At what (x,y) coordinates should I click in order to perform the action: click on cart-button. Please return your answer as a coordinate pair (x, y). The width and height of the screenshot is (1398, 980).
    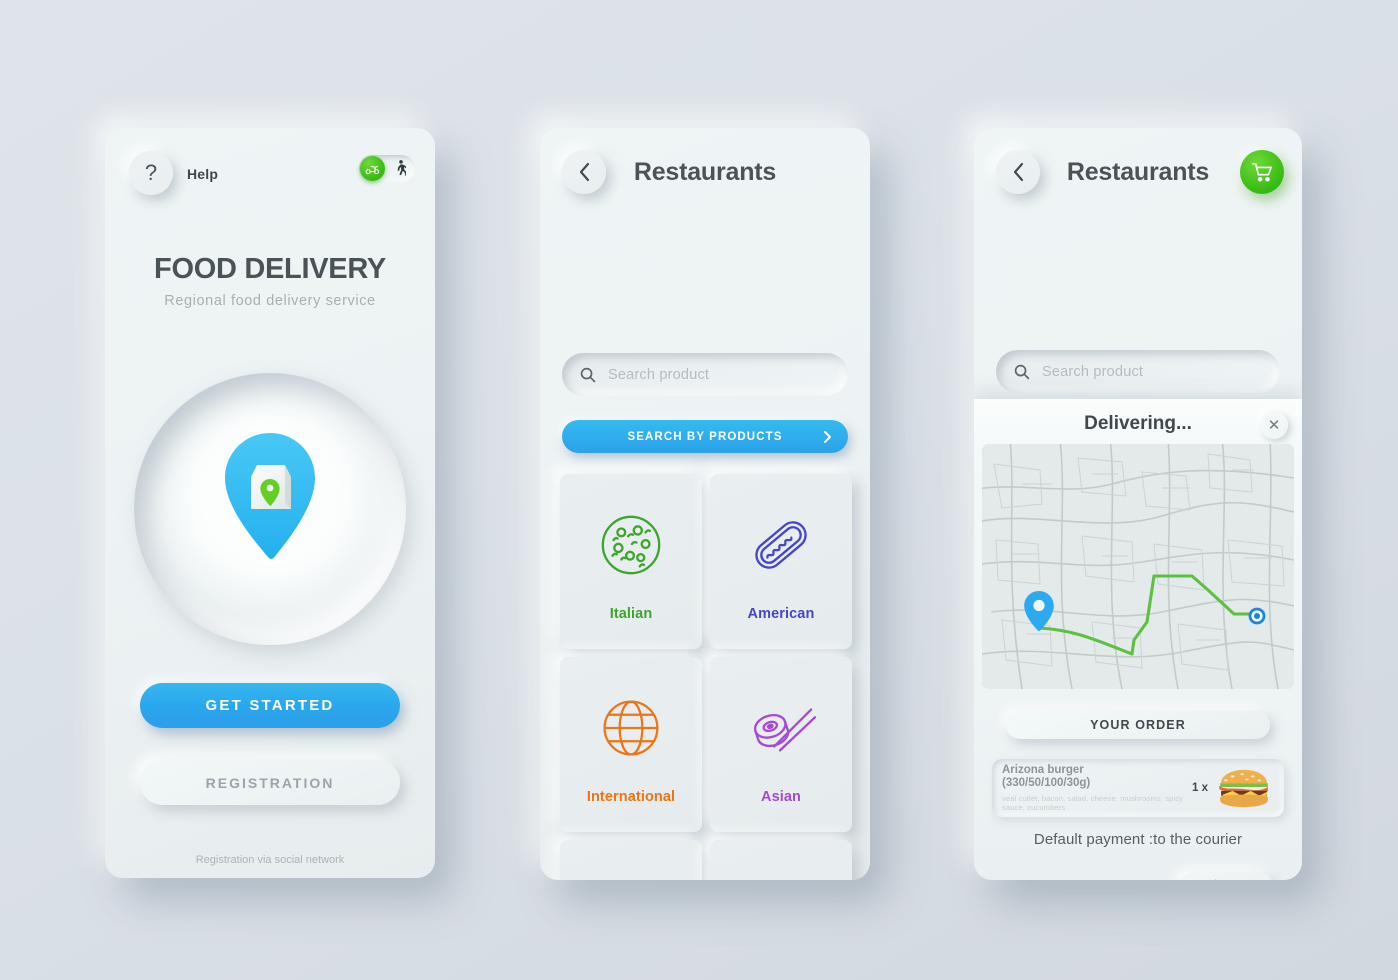
    Looking at the image, I should click on (1262, 172).